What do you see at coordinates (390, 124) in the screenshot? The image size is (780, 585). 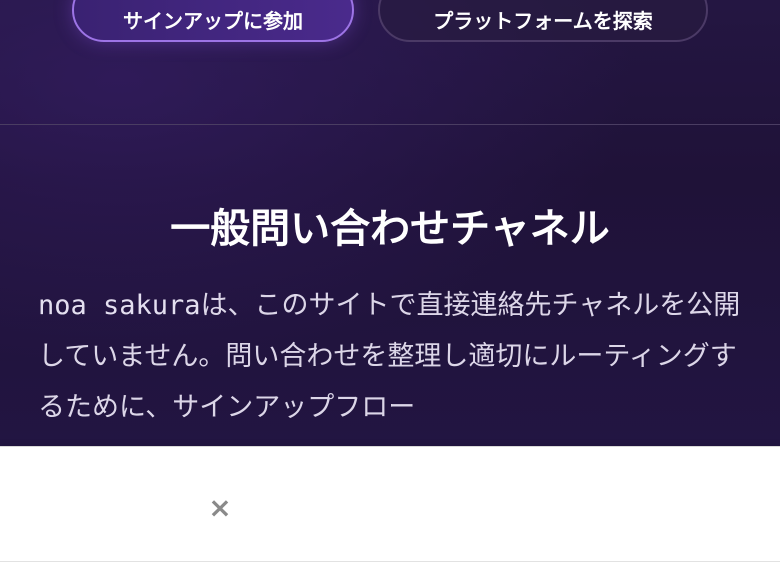 I see `section-divider` at bounding box center [390, 124].